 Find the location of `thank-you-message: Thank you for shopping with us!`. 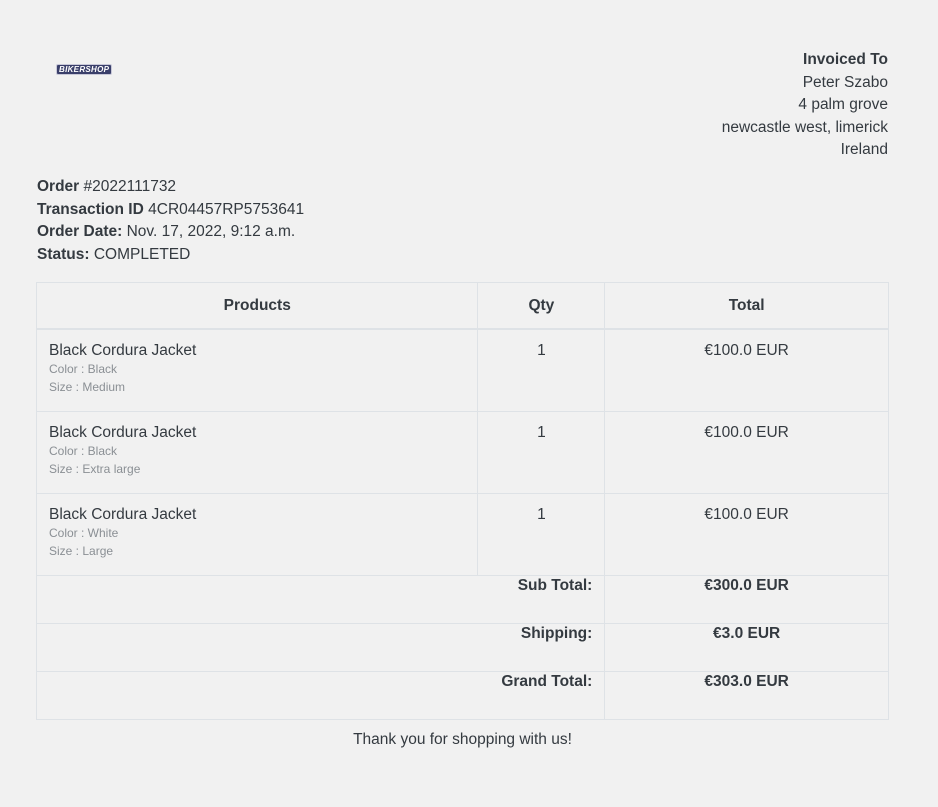

thank-you-message: Thank you for shopping with us! is located at coordinates (462, 739).